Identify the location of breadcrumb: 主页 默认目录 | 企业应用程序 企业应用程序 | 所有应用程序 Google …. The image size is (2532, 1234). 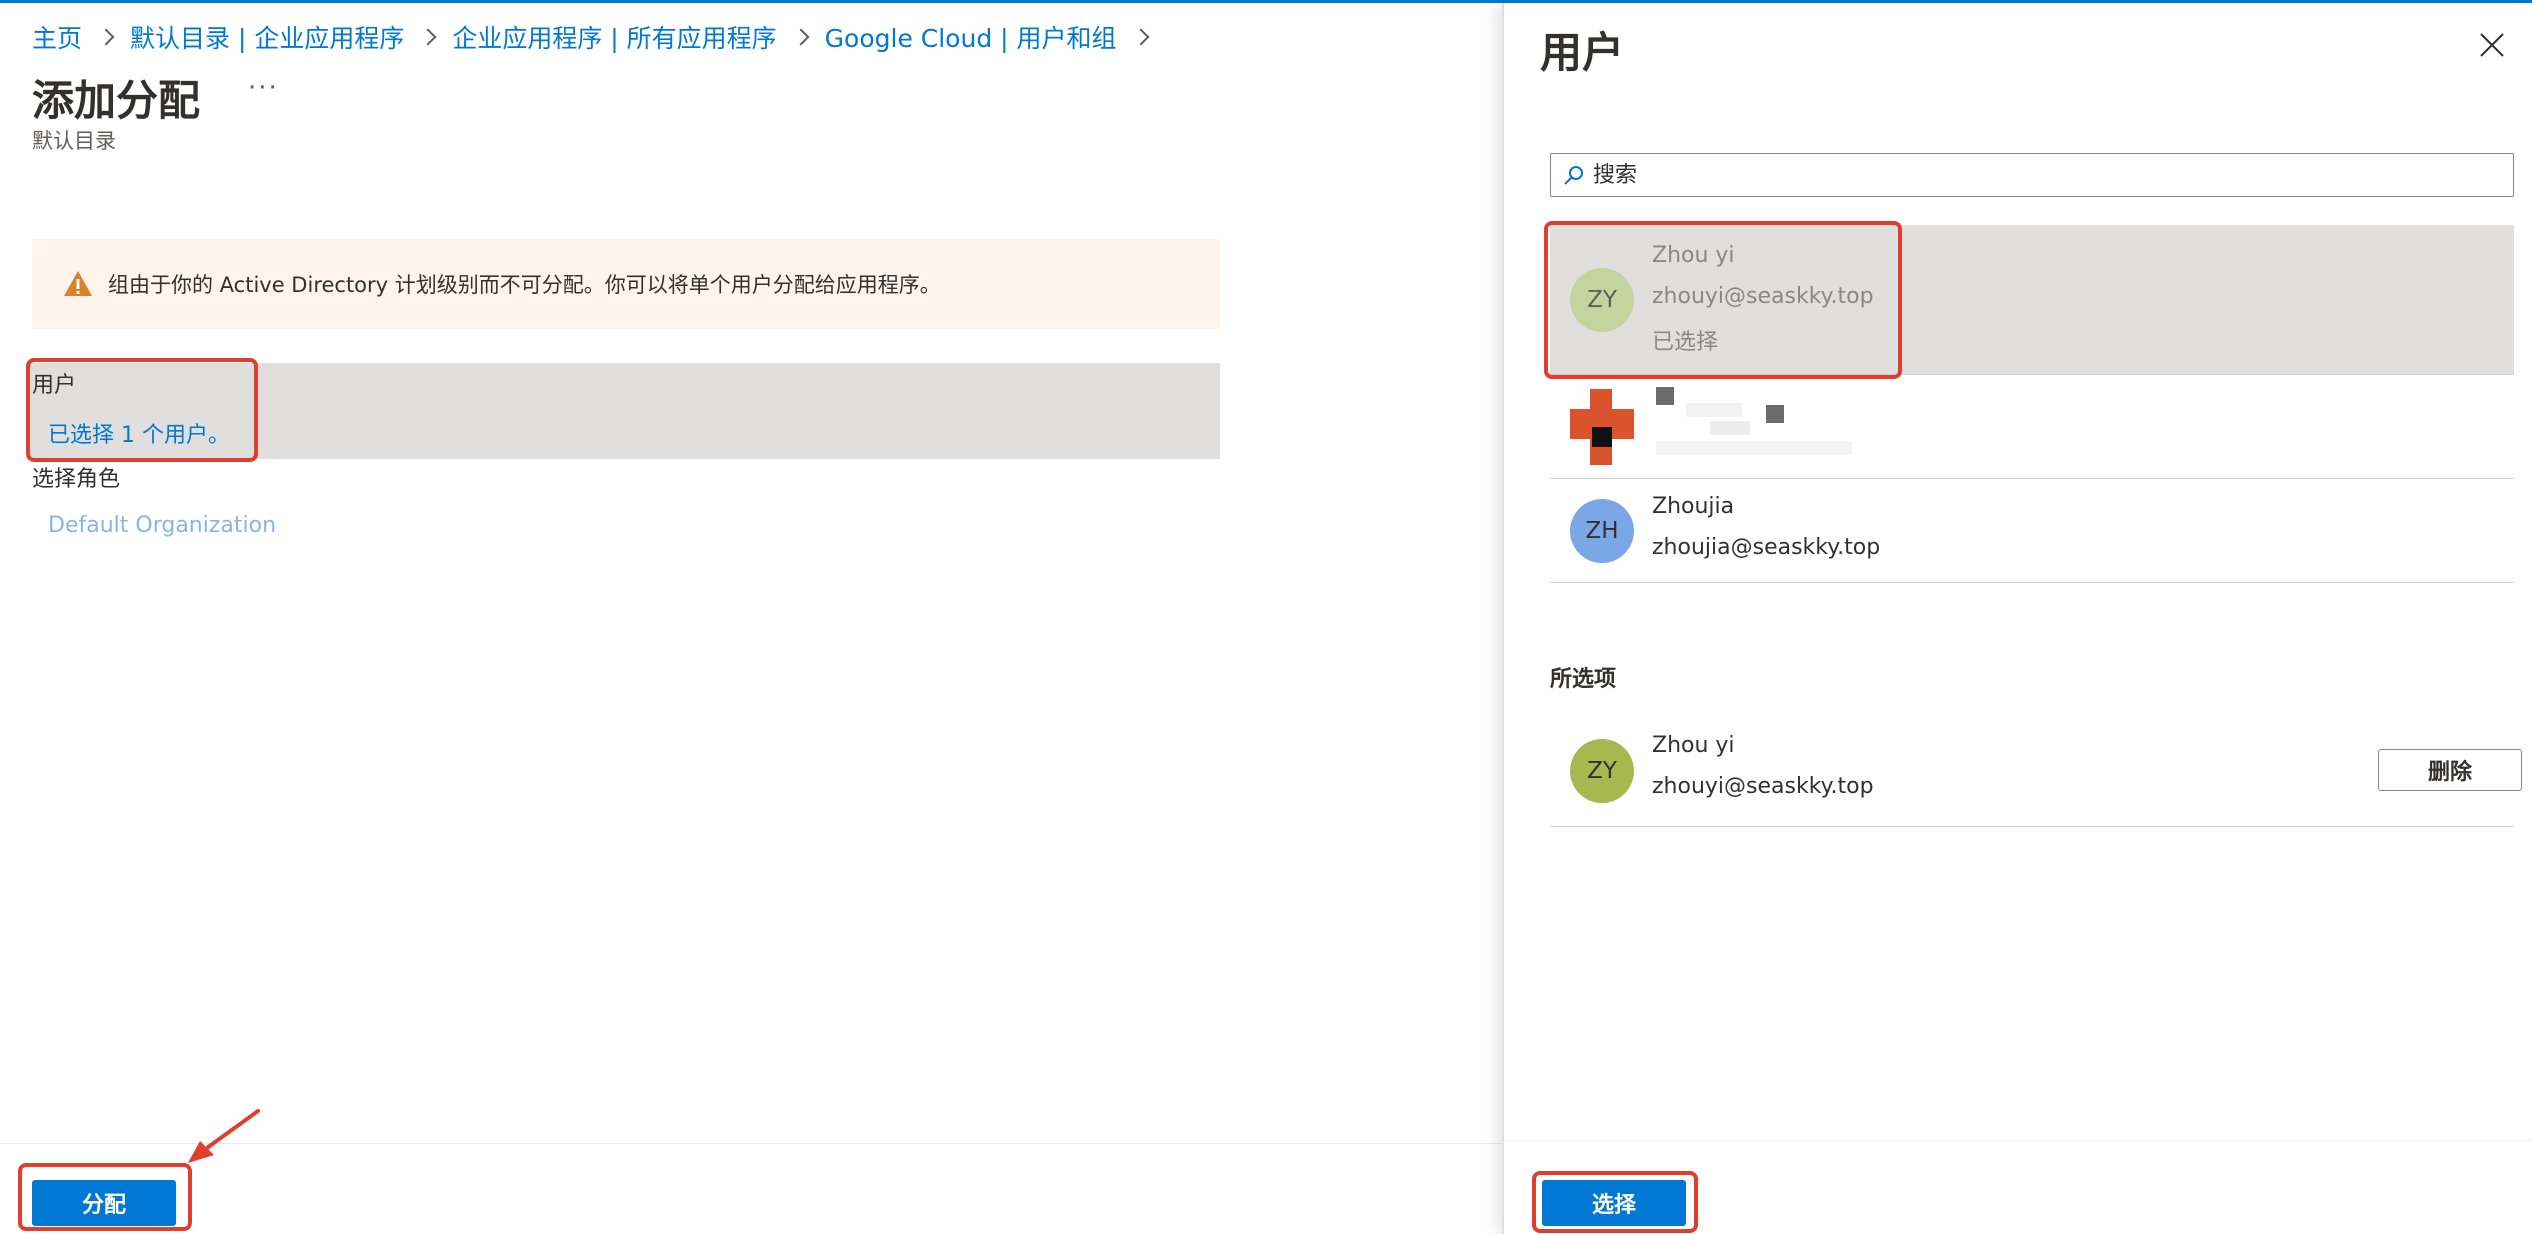
(598, 37).